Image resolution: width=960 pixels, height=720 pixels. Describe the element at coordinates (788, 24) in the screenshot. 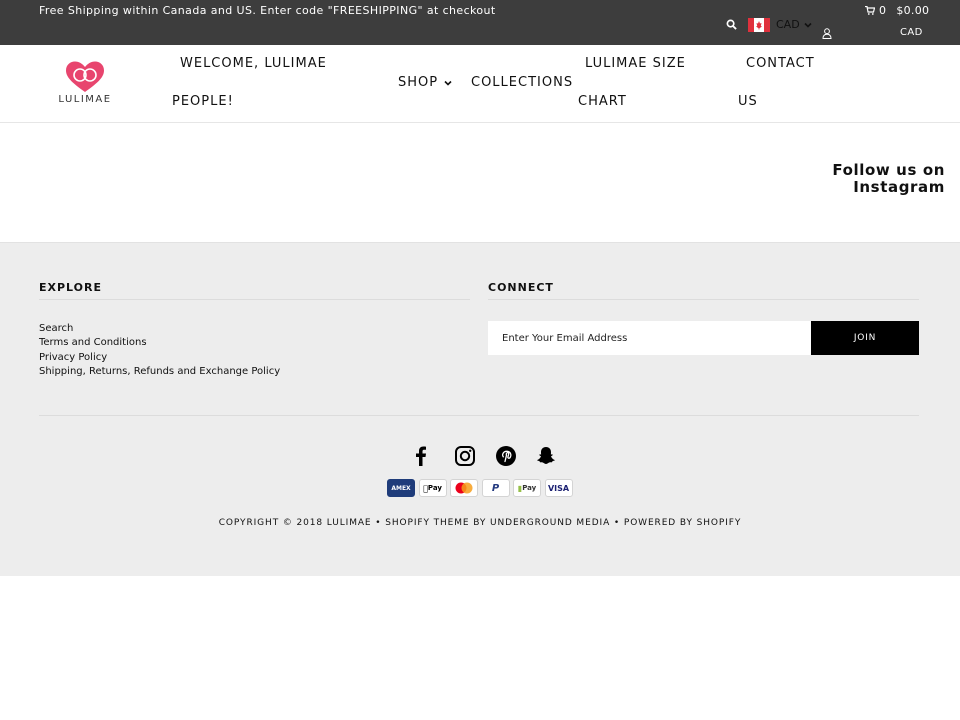

I see `currency-value: CAD` at that location.